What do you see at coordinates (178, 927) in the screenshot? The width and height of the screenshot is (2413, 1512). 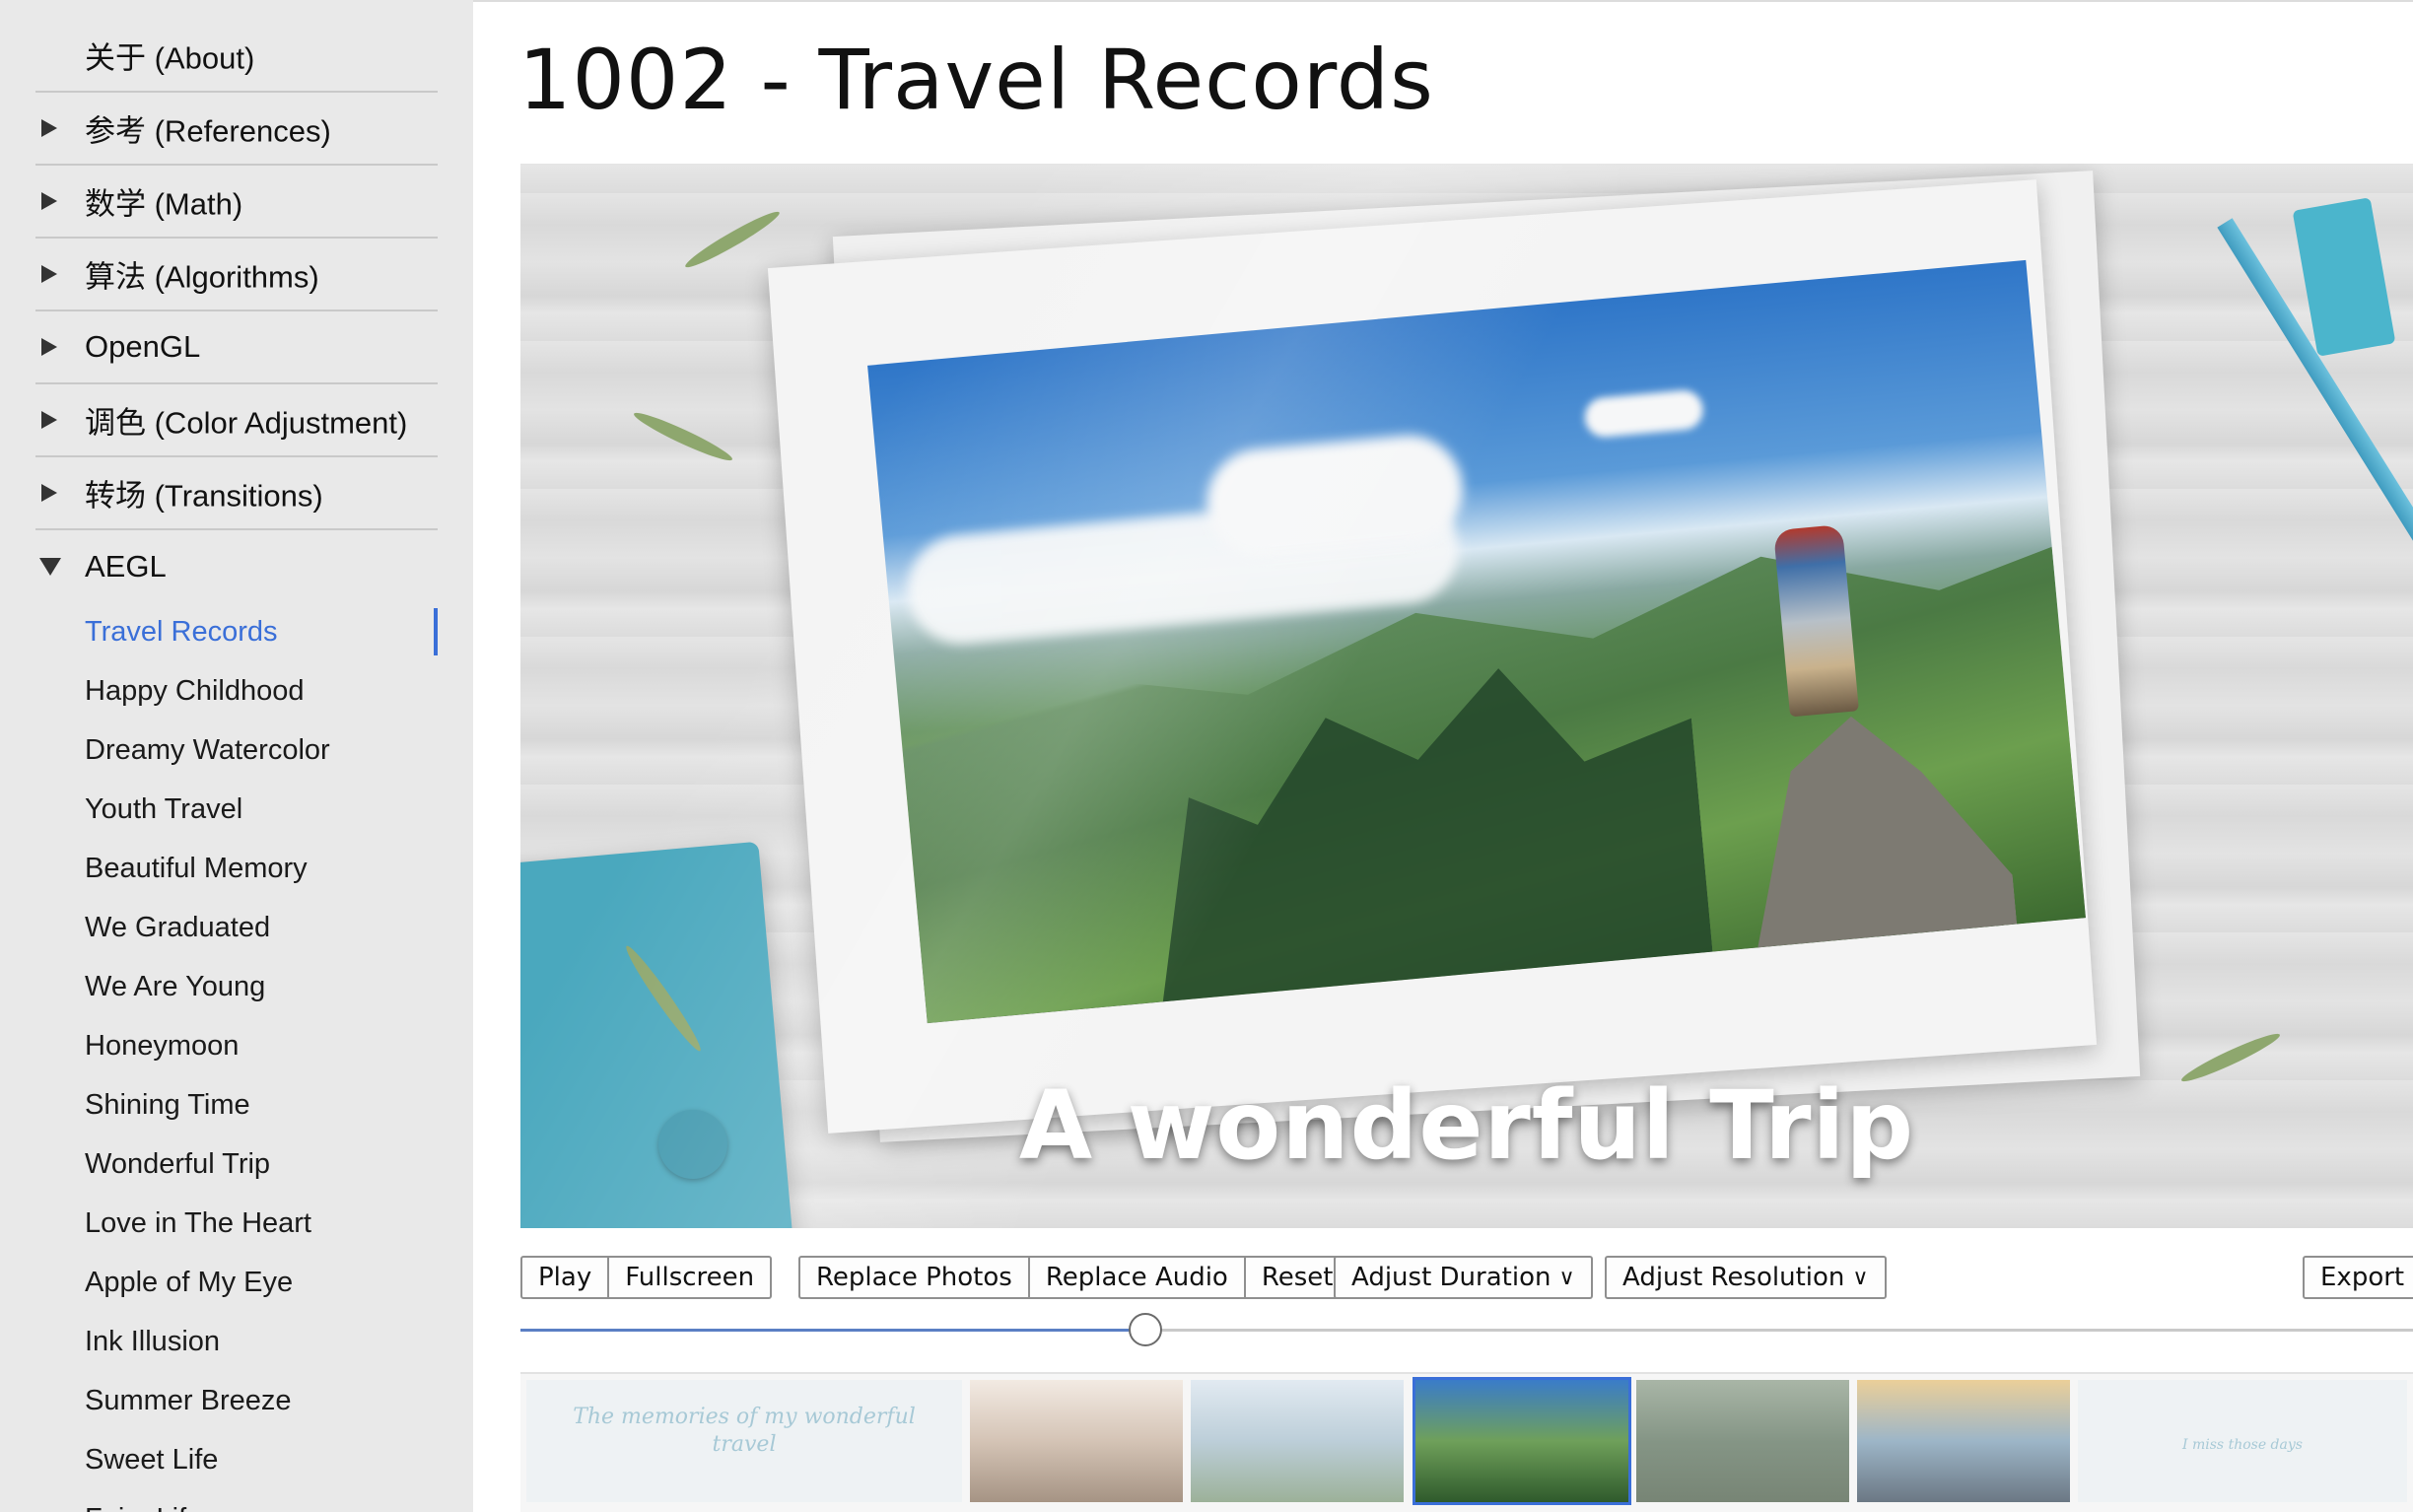 I see `sidebar-item-we-graduated: We Graduated` at bounding box center [178, 927].